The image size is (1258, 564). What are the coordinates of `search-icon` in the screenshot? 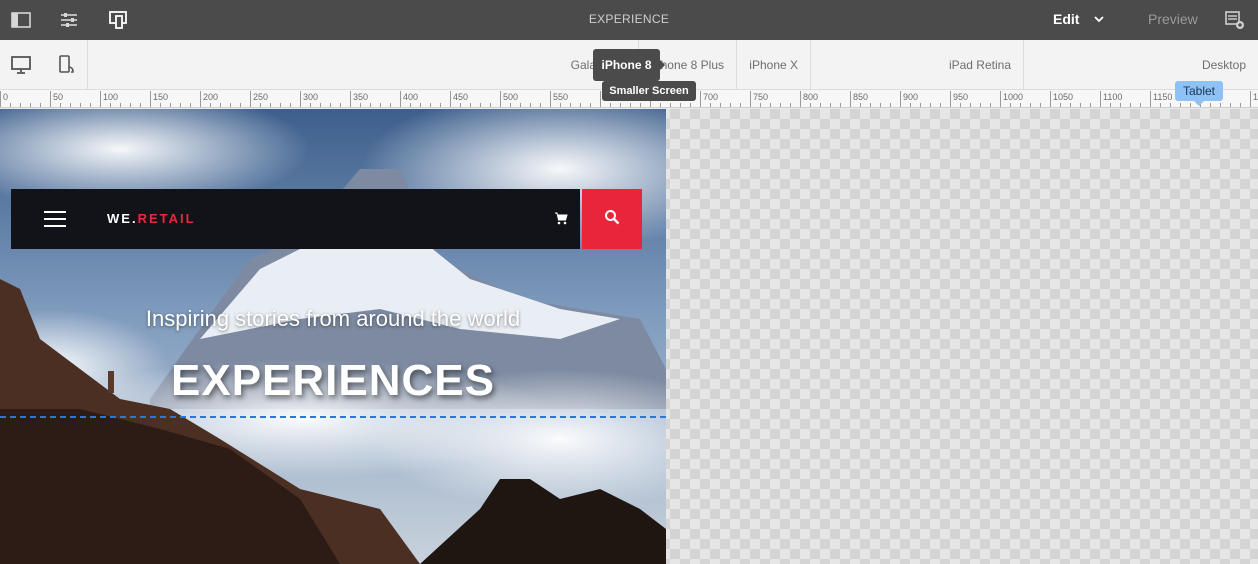 It's located at (612, 219).